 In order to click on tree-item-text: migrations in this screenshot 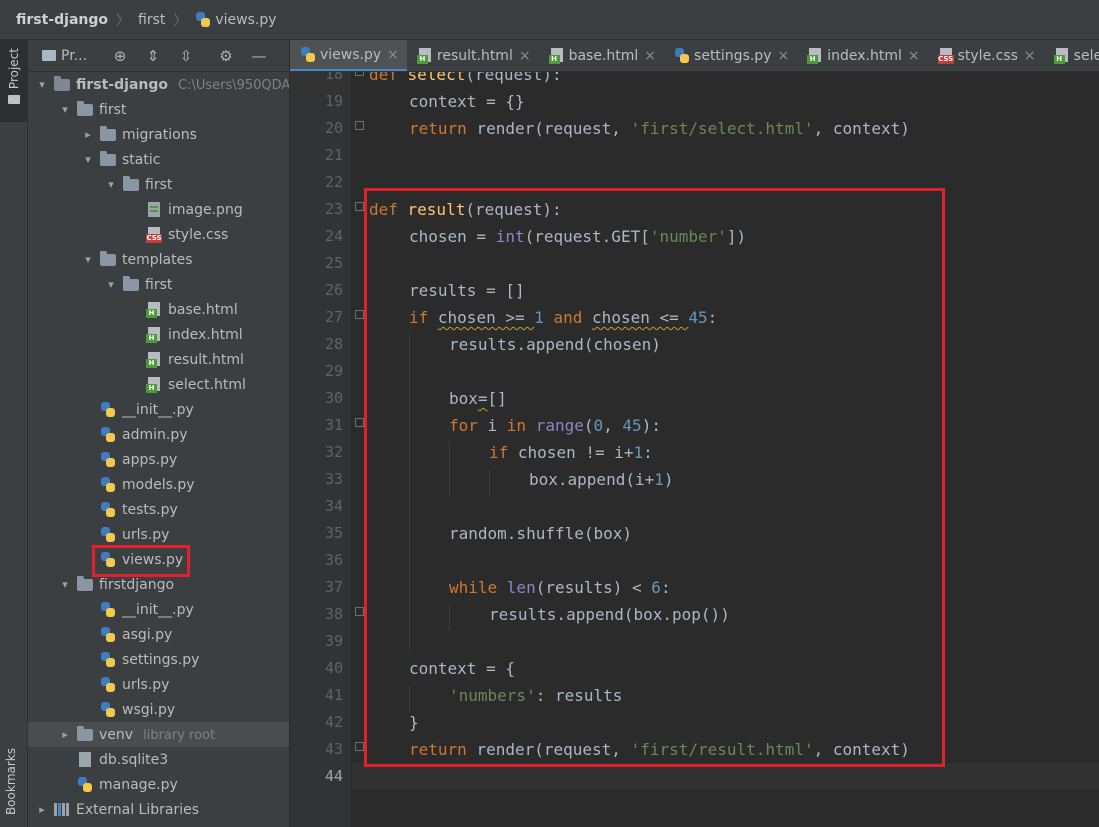, I will do `click(159, 134)`.